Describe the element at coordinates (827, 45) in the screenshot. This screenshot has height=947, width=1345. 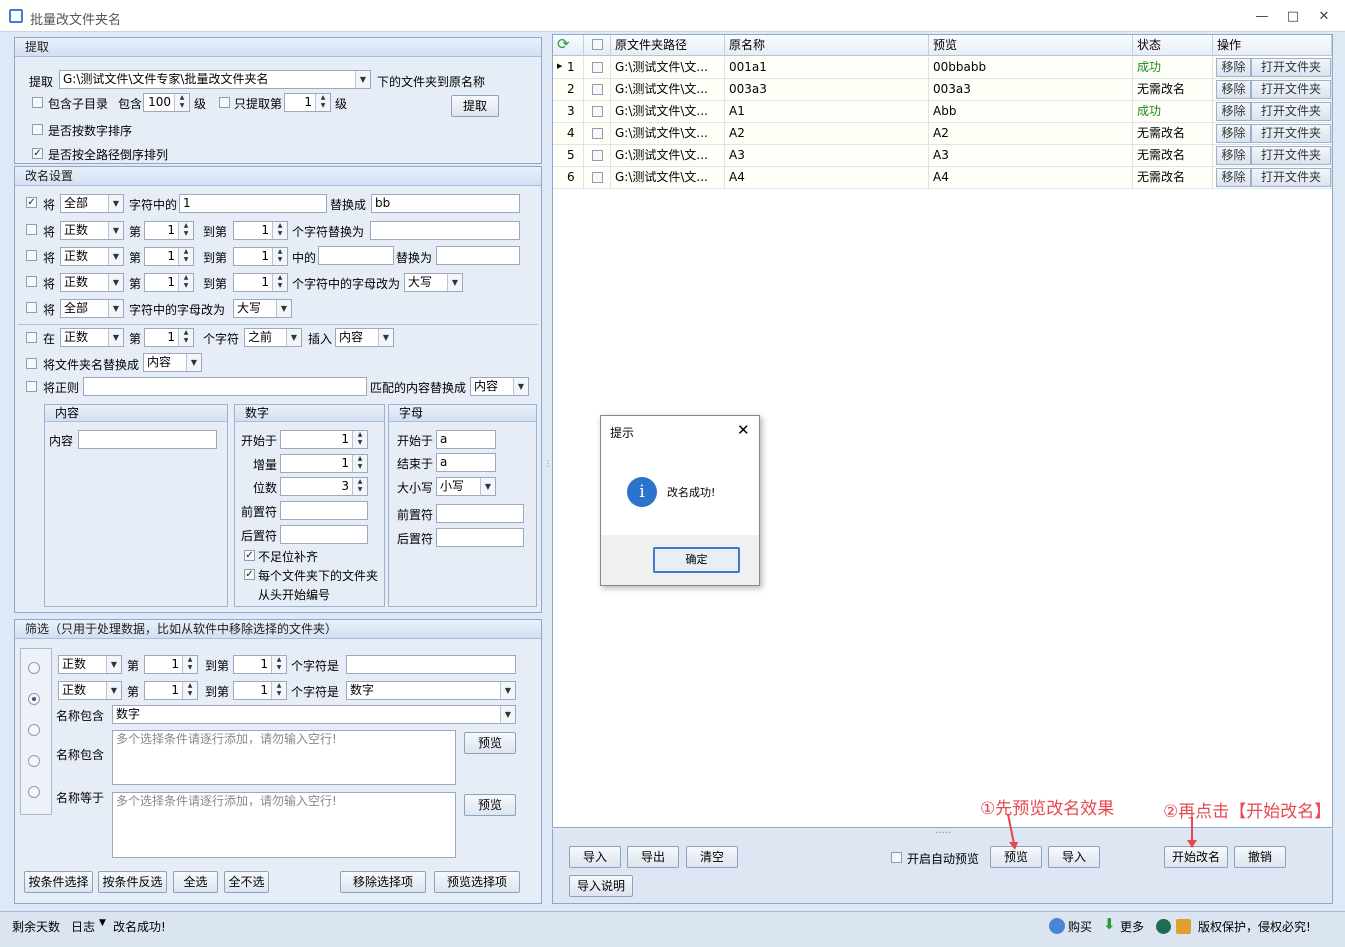
I see `col-name: 原名称` at that location.